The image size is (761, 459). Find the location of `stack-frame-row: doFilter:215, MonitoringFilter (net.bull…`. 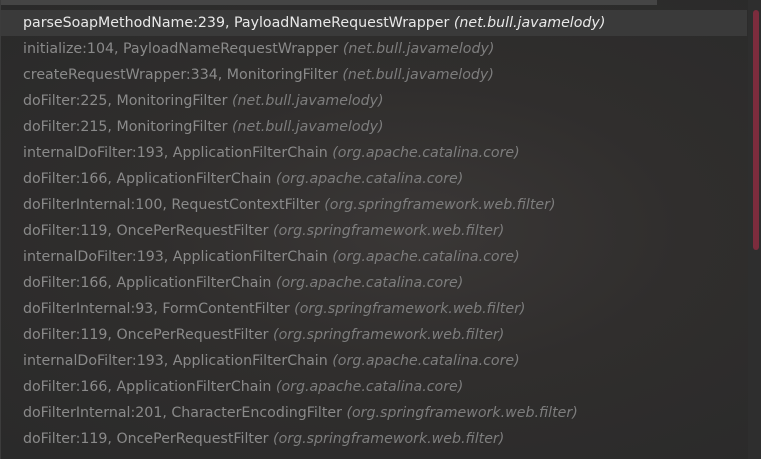

stack-frame-row: doFilter:215, MonitoringFilter (net.bull… is located at coordinates (374, 127).